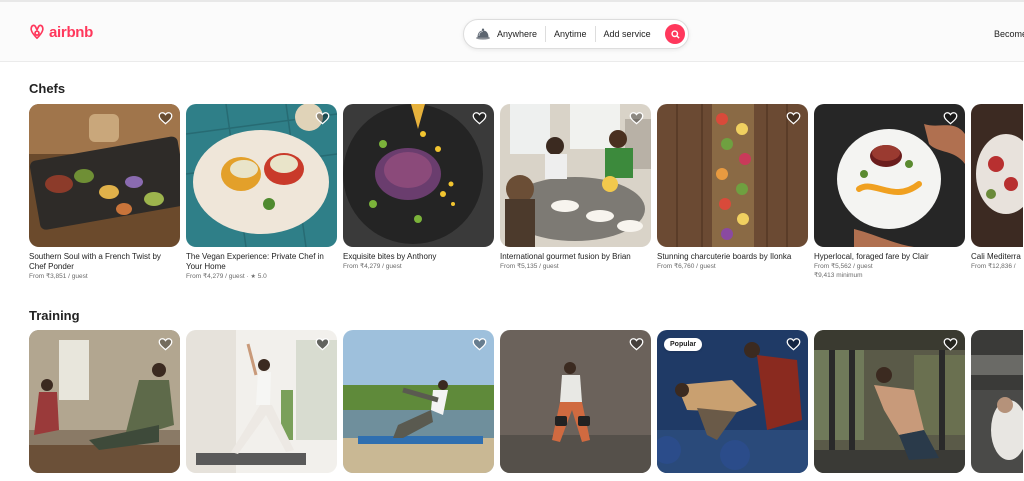  Describe the element at coordinates (54, 315) in the screenshot. I see `section-title-training: Training` at that location.